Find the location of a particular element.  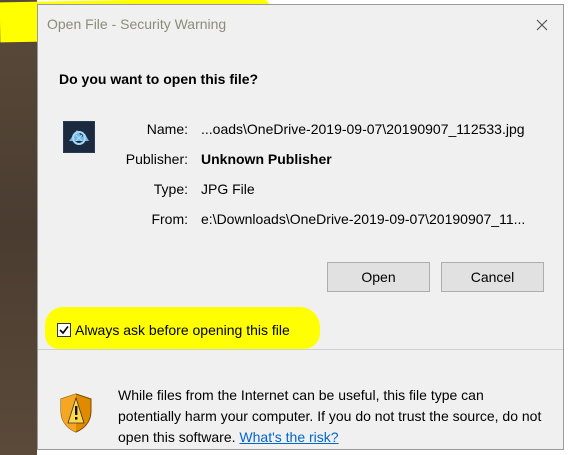

checkmark-icon is located at coordinates (64, 330).